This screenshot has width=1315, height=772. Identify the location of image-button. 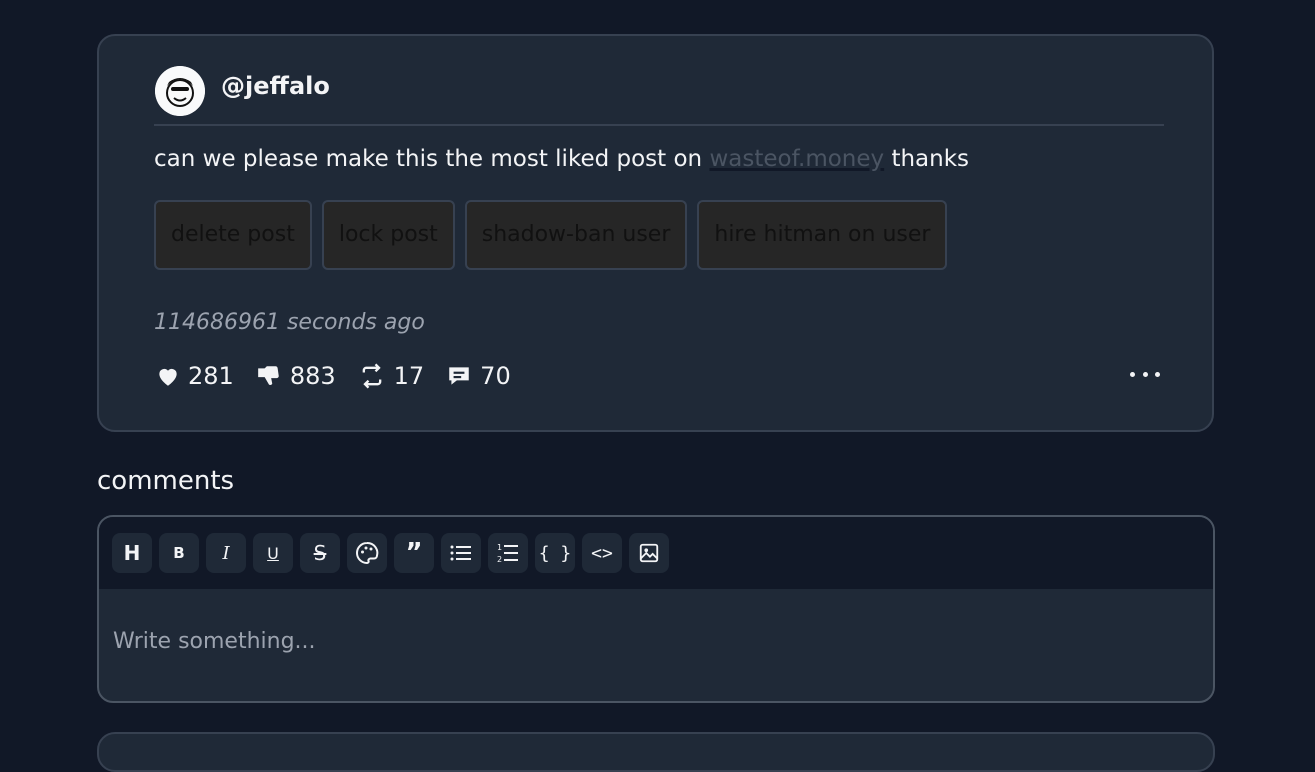
(649, 553).